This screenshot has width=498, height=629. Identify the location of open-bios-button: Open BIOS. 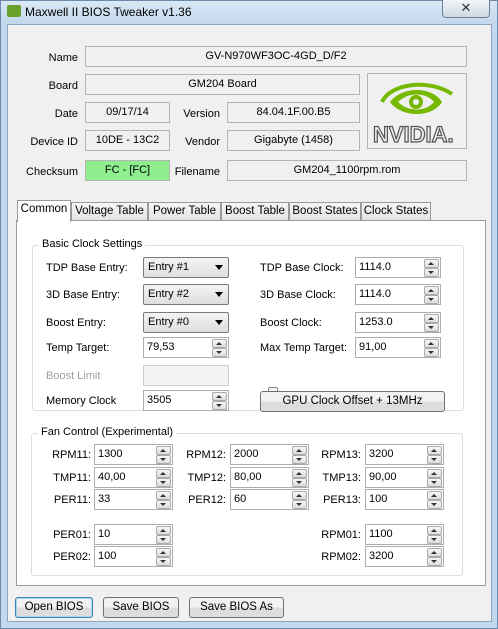
(54, 607).